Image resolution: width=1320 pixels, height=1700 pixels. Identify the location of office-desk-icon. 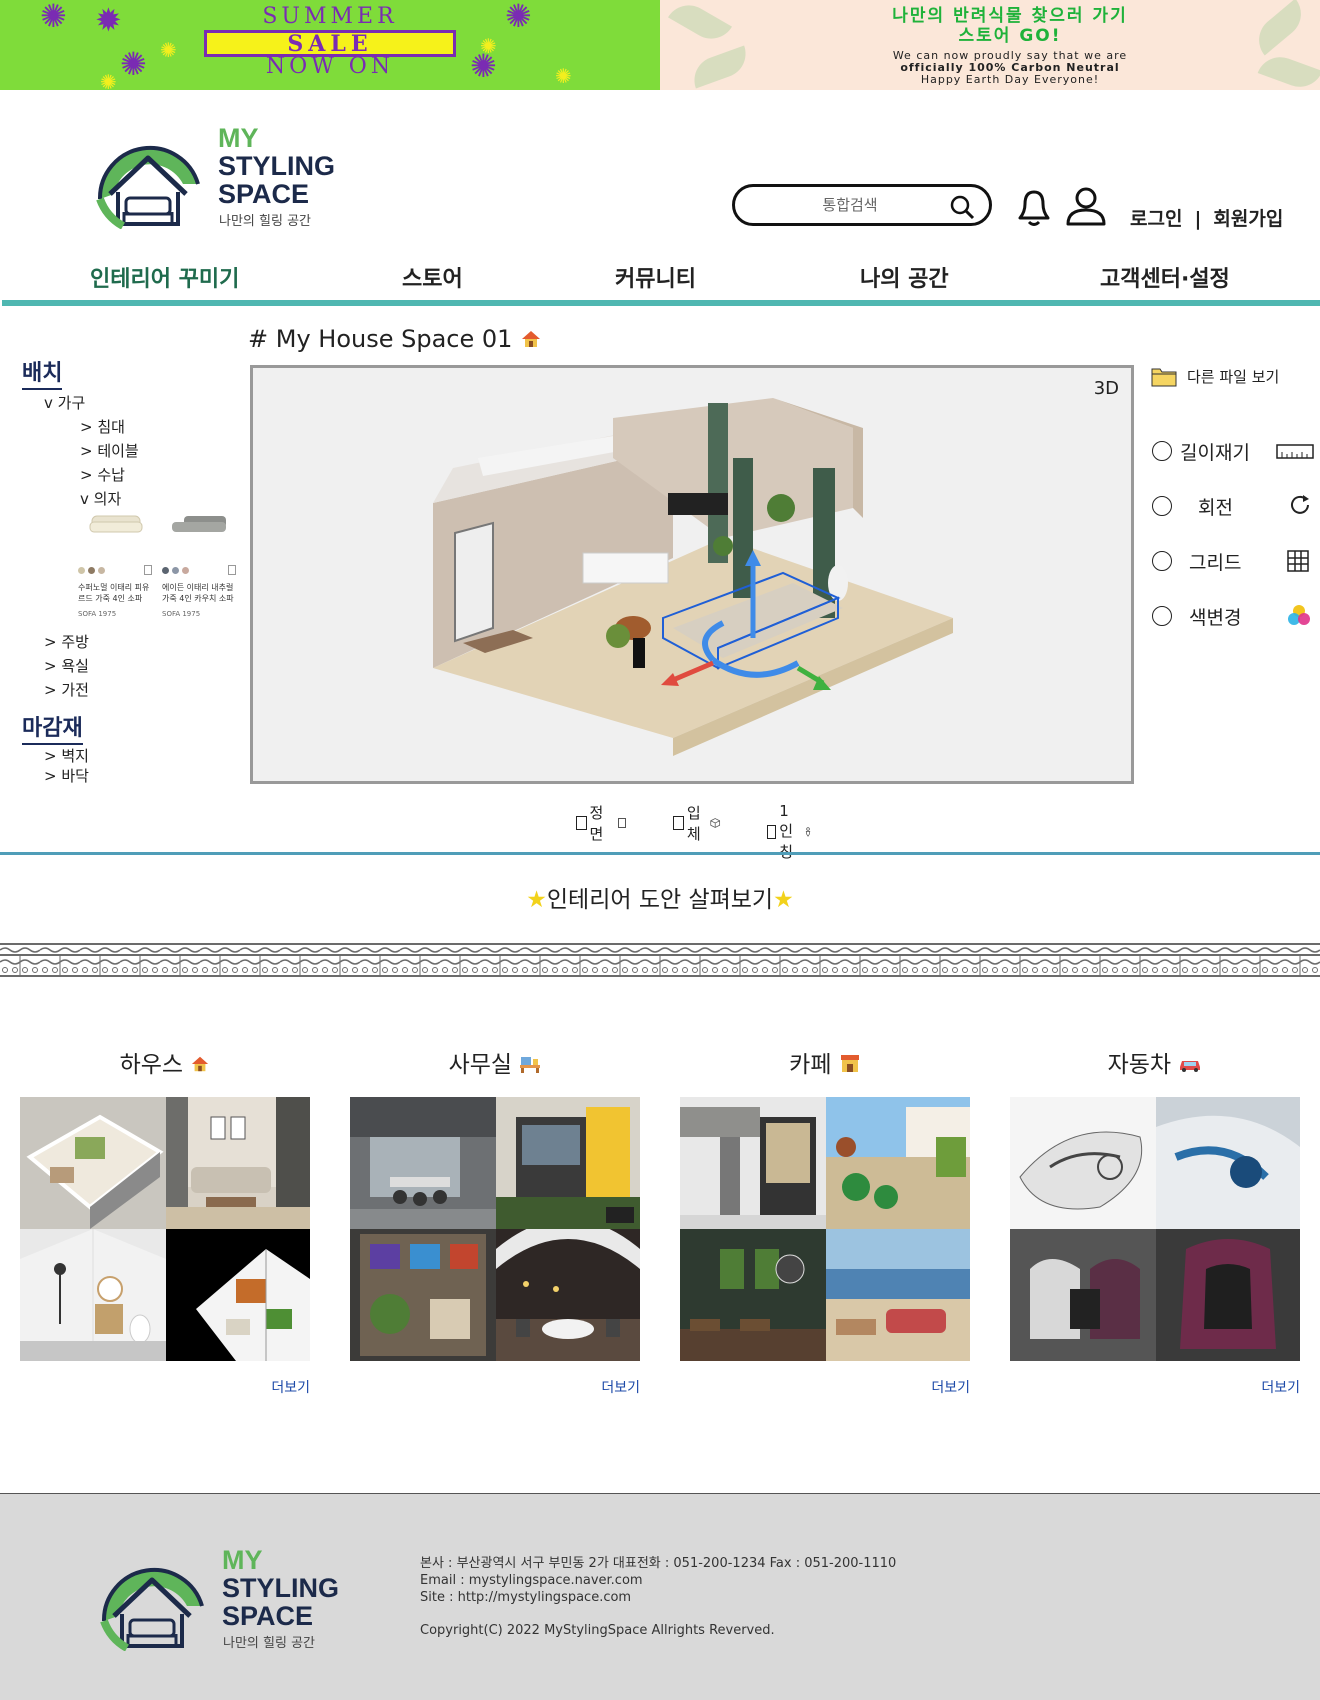
(530, 1065).